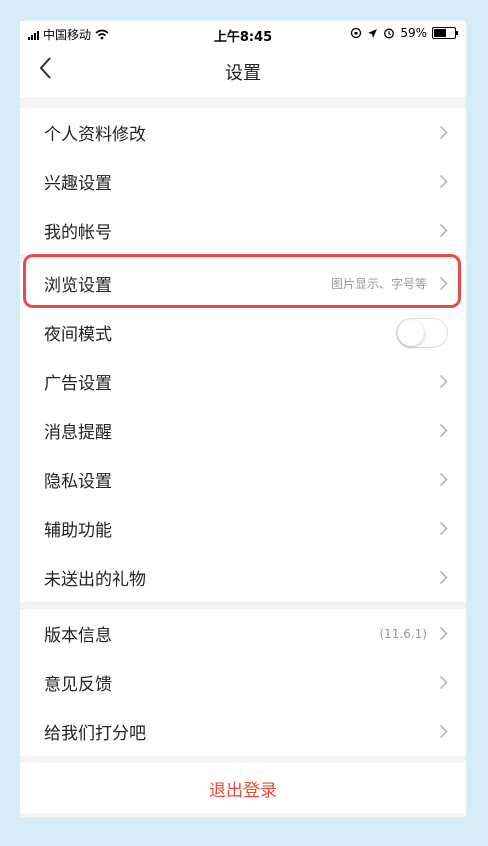 The width and height of the screenshot is (488, 846). Describe the element at coordinates (78, 531) in the screenshot. I see `settings-row-label: 辅助功能` at that location.